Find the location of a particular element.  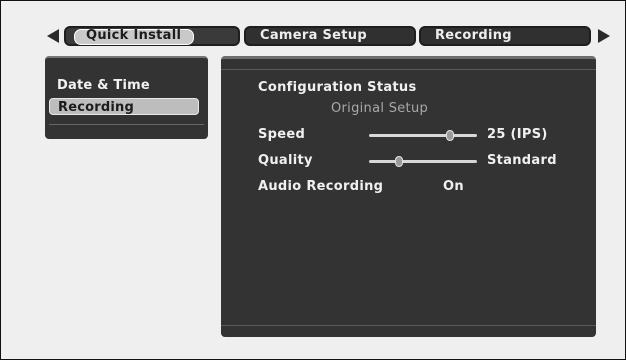

tab-recording: Recording is located at coordinates (505, 36).